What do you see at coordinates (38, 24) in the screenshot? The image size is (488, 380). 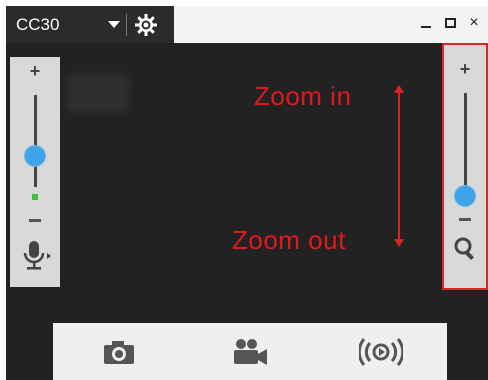 I see `camera-name: CC30` at bounding box center [38, 24].